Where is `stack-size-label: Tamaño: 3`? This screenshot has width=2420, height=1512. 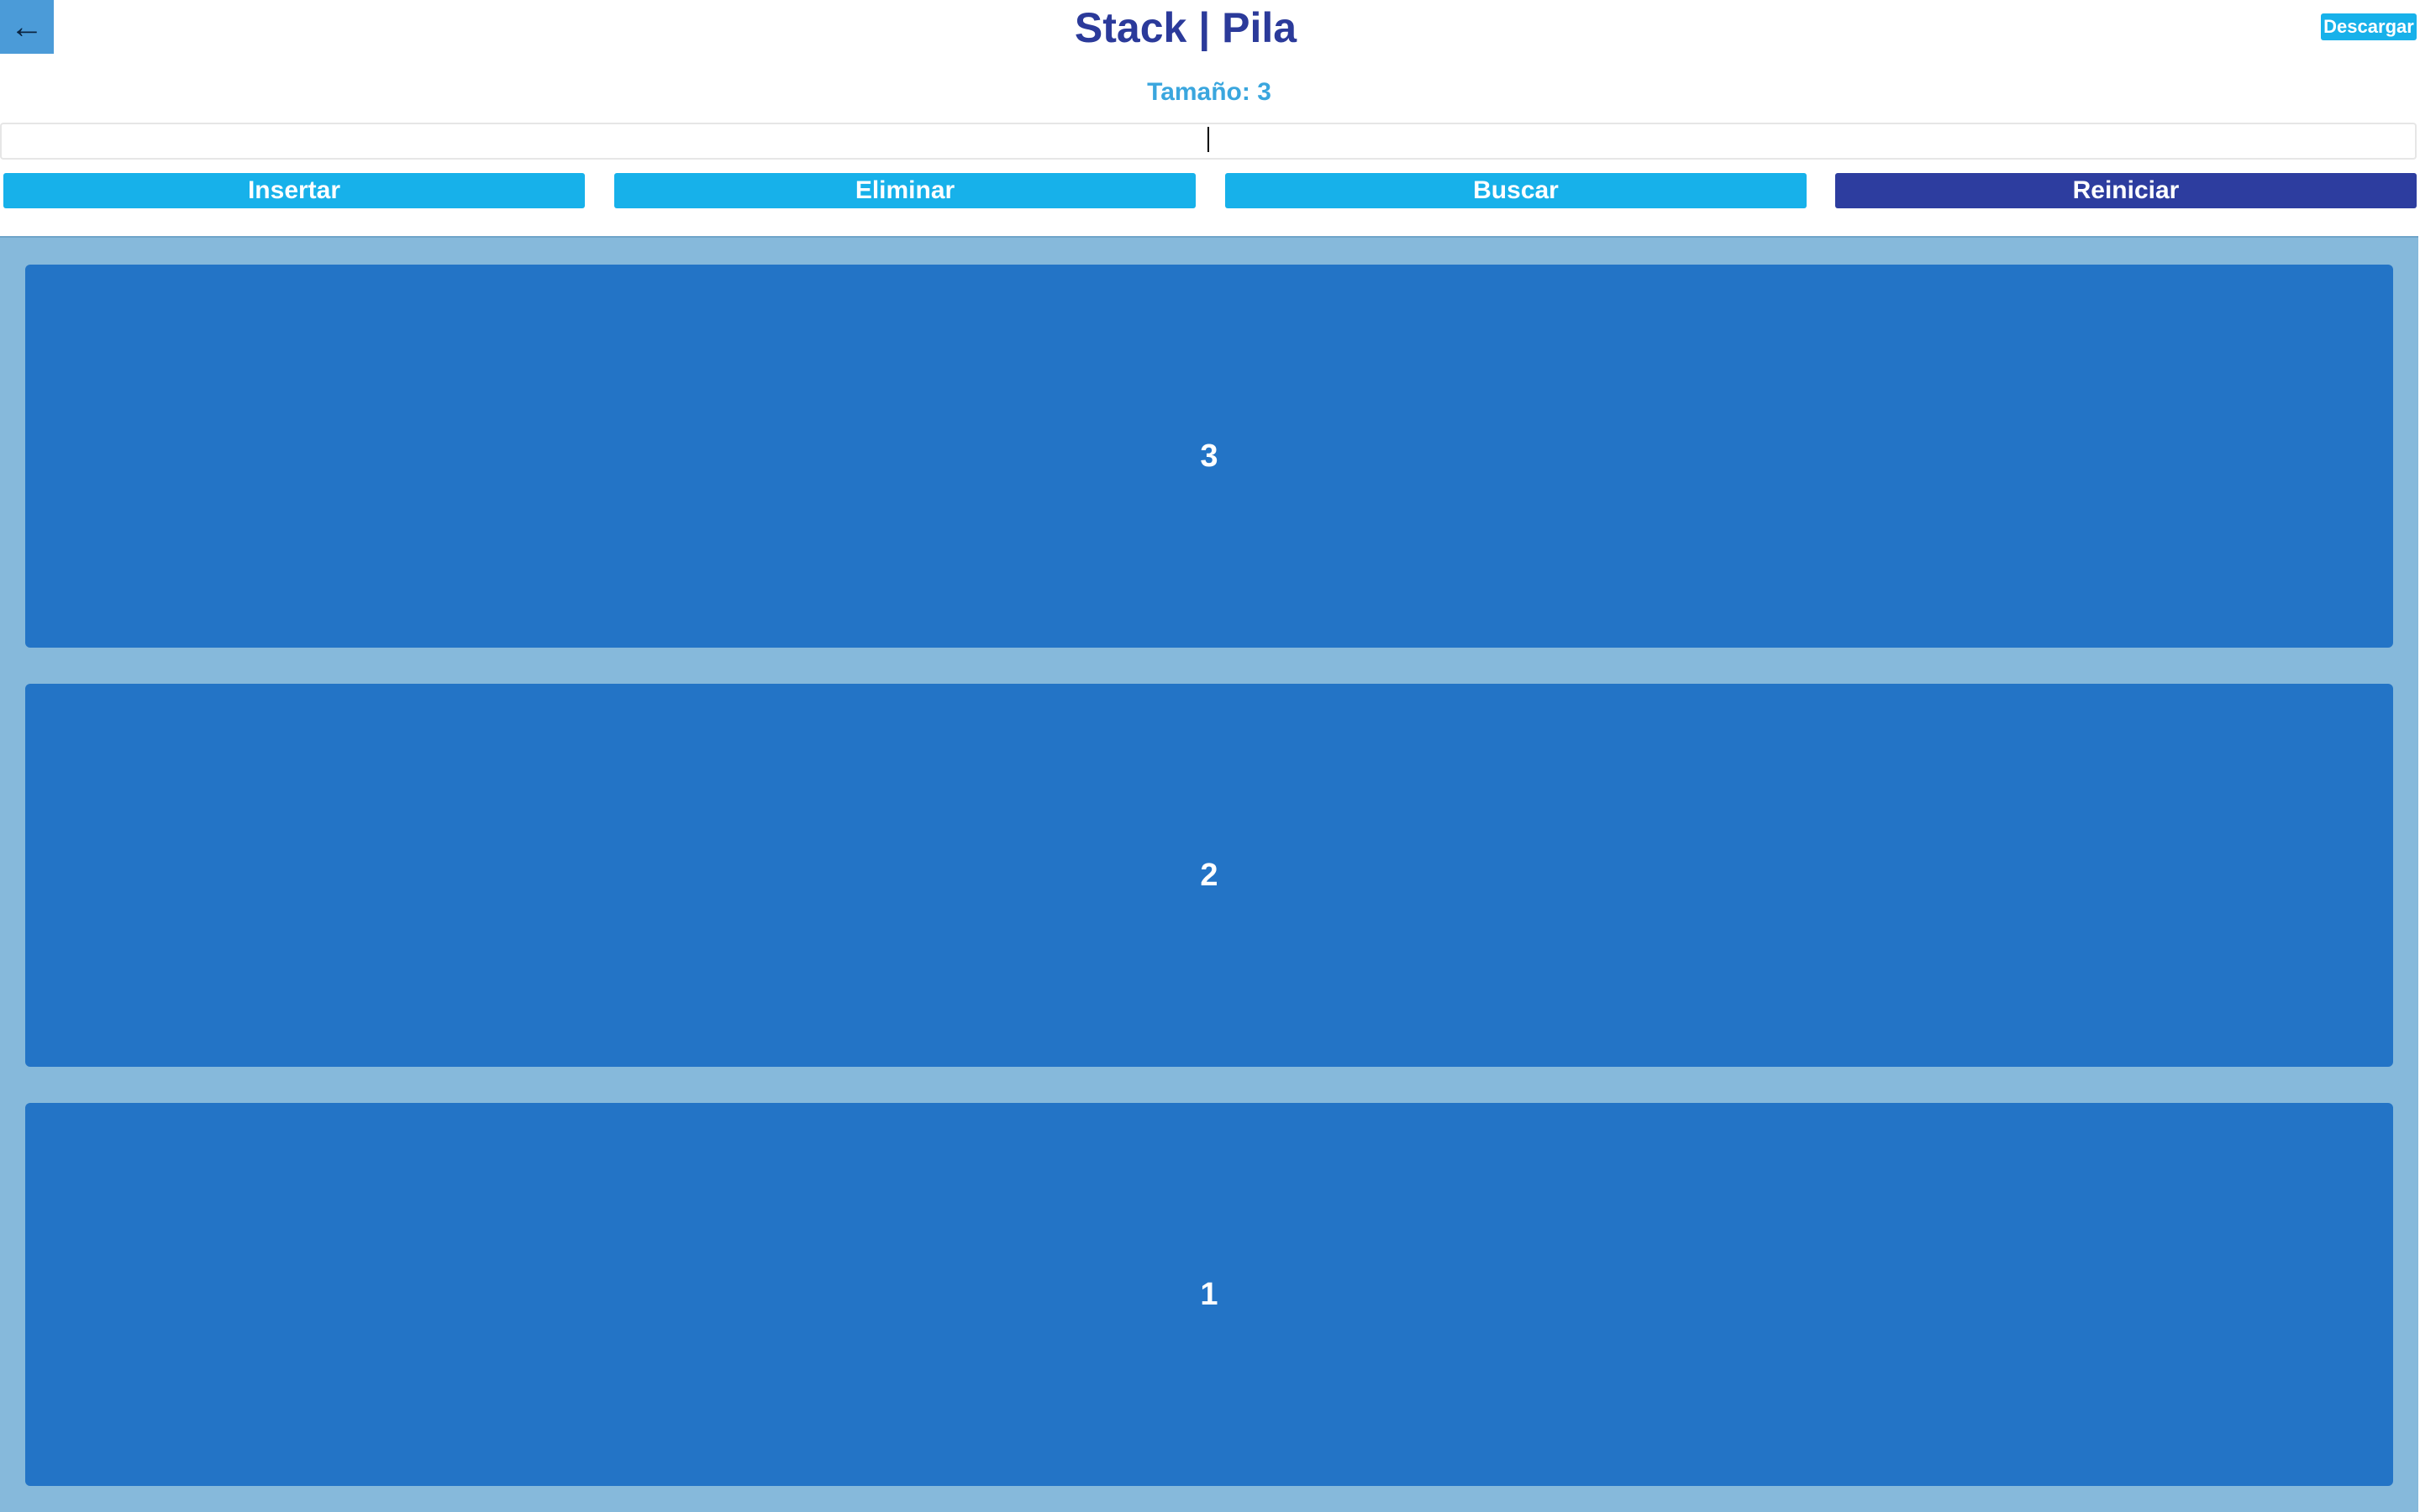 stack-size-label: Tamaño: 3 is located at coordinates (1209, 92).